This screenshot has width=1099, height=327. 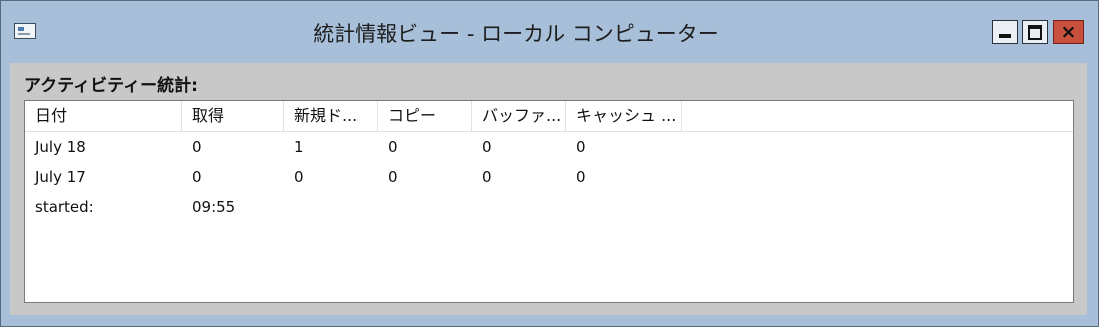 I want to click on close-icon: ×, so click(x=1068, y=32).